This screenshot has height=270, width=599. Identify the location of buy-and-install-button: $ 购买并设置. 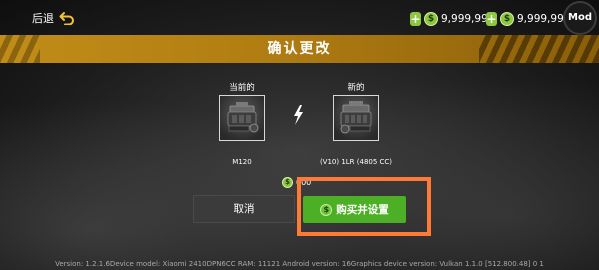
(354, 209).